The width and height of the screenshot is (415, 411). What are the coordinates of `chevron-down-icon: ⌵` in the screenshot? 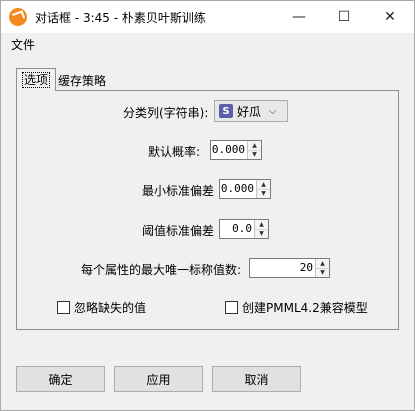 It's located at (273, 111).